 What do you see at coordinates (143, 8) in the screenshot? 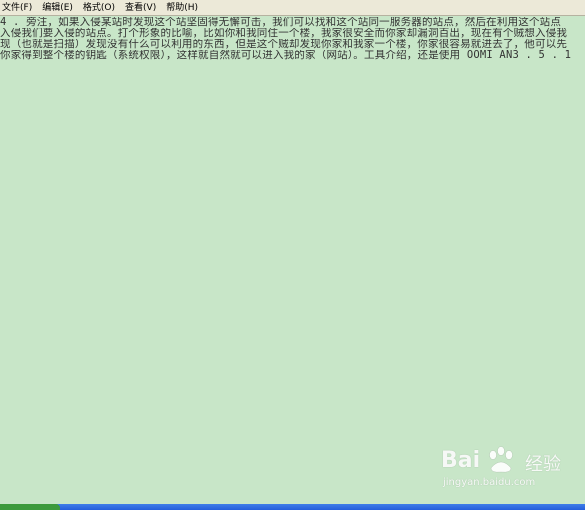
I see `menu-view: 查看(V)` at bounding box center [143, 8].